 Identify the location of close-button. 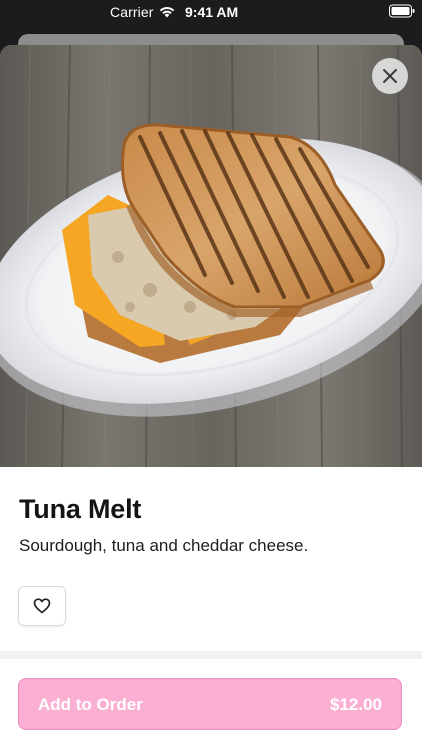
(390, 76).